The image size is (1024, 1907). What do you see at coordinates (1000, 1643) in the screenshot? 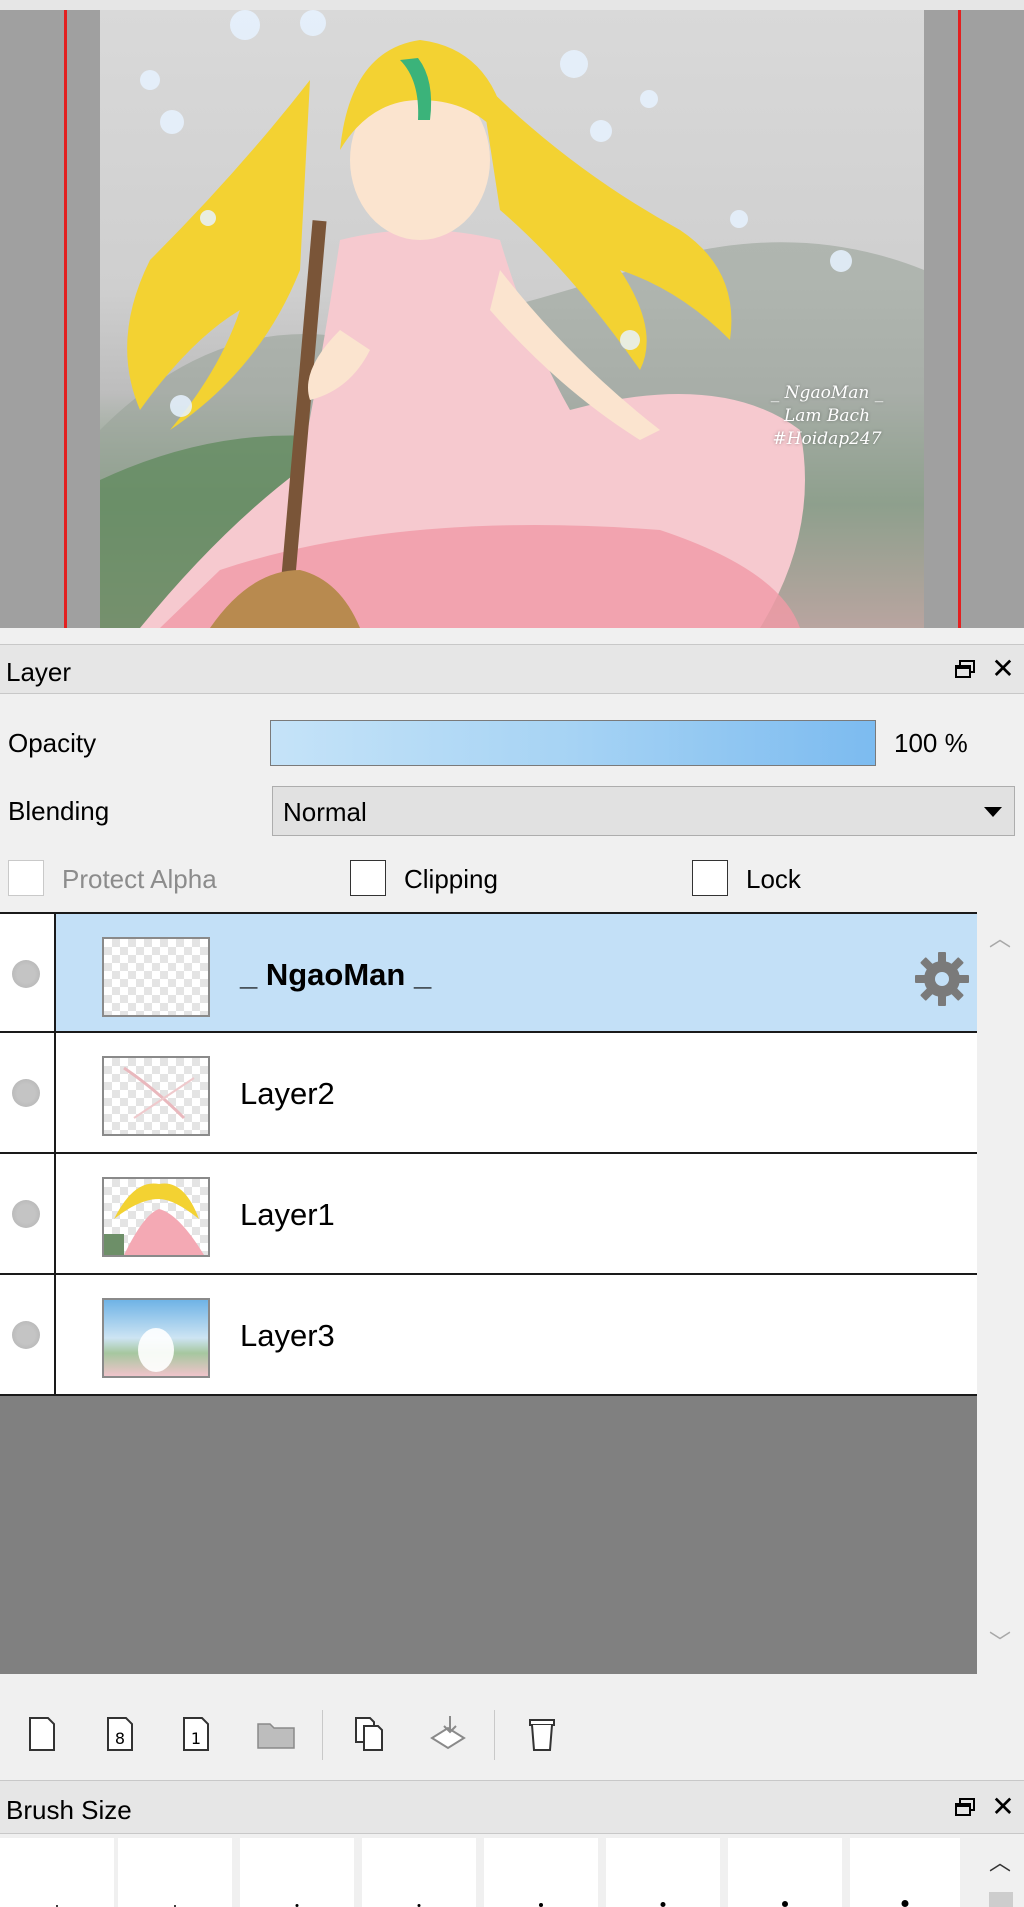
I see `scroll-down-icon: ﹀` at bounding box center [1000, 1643].